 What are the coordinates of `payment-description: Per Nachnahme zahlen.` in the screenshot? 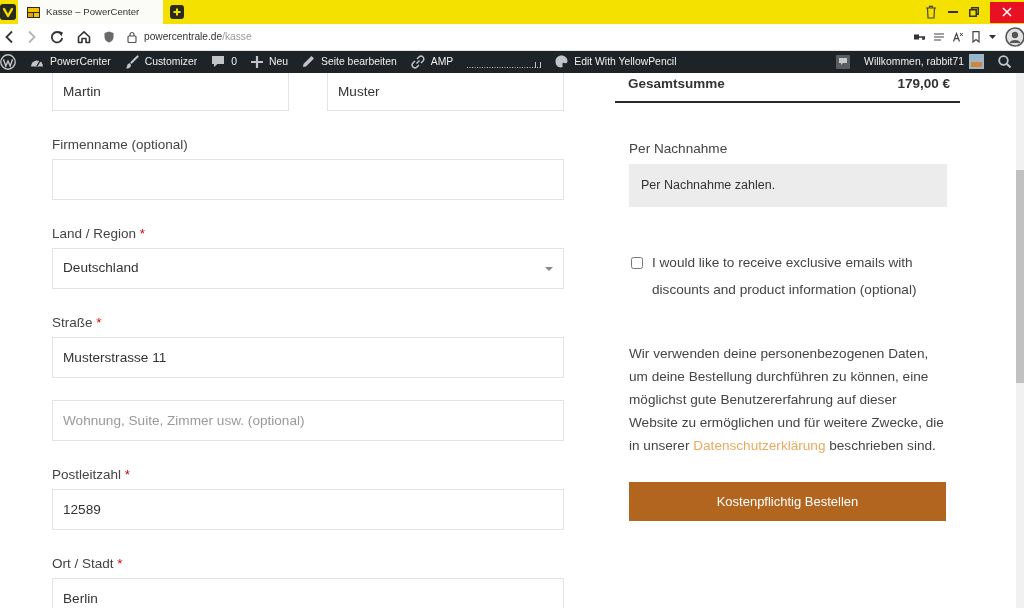 It's located at (788, 185).